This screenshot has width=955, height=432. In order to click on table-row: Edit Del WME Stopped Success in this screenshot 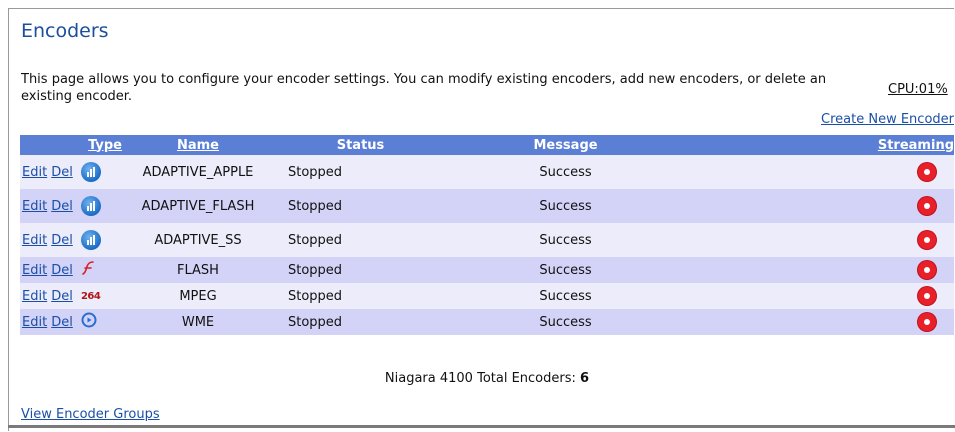, I will do `click(487, 322)`.